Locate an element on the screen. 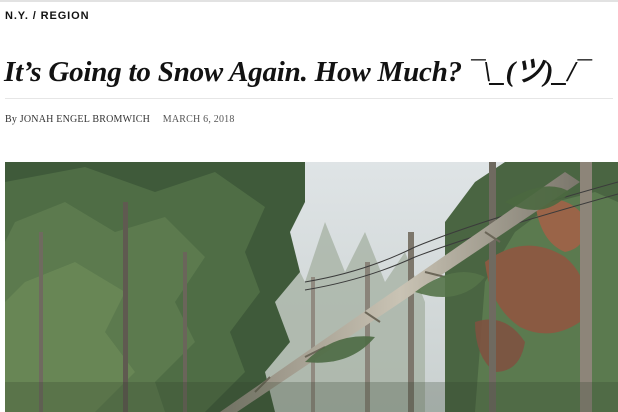  byline-prefix: By is located at coordinates (11, 119).